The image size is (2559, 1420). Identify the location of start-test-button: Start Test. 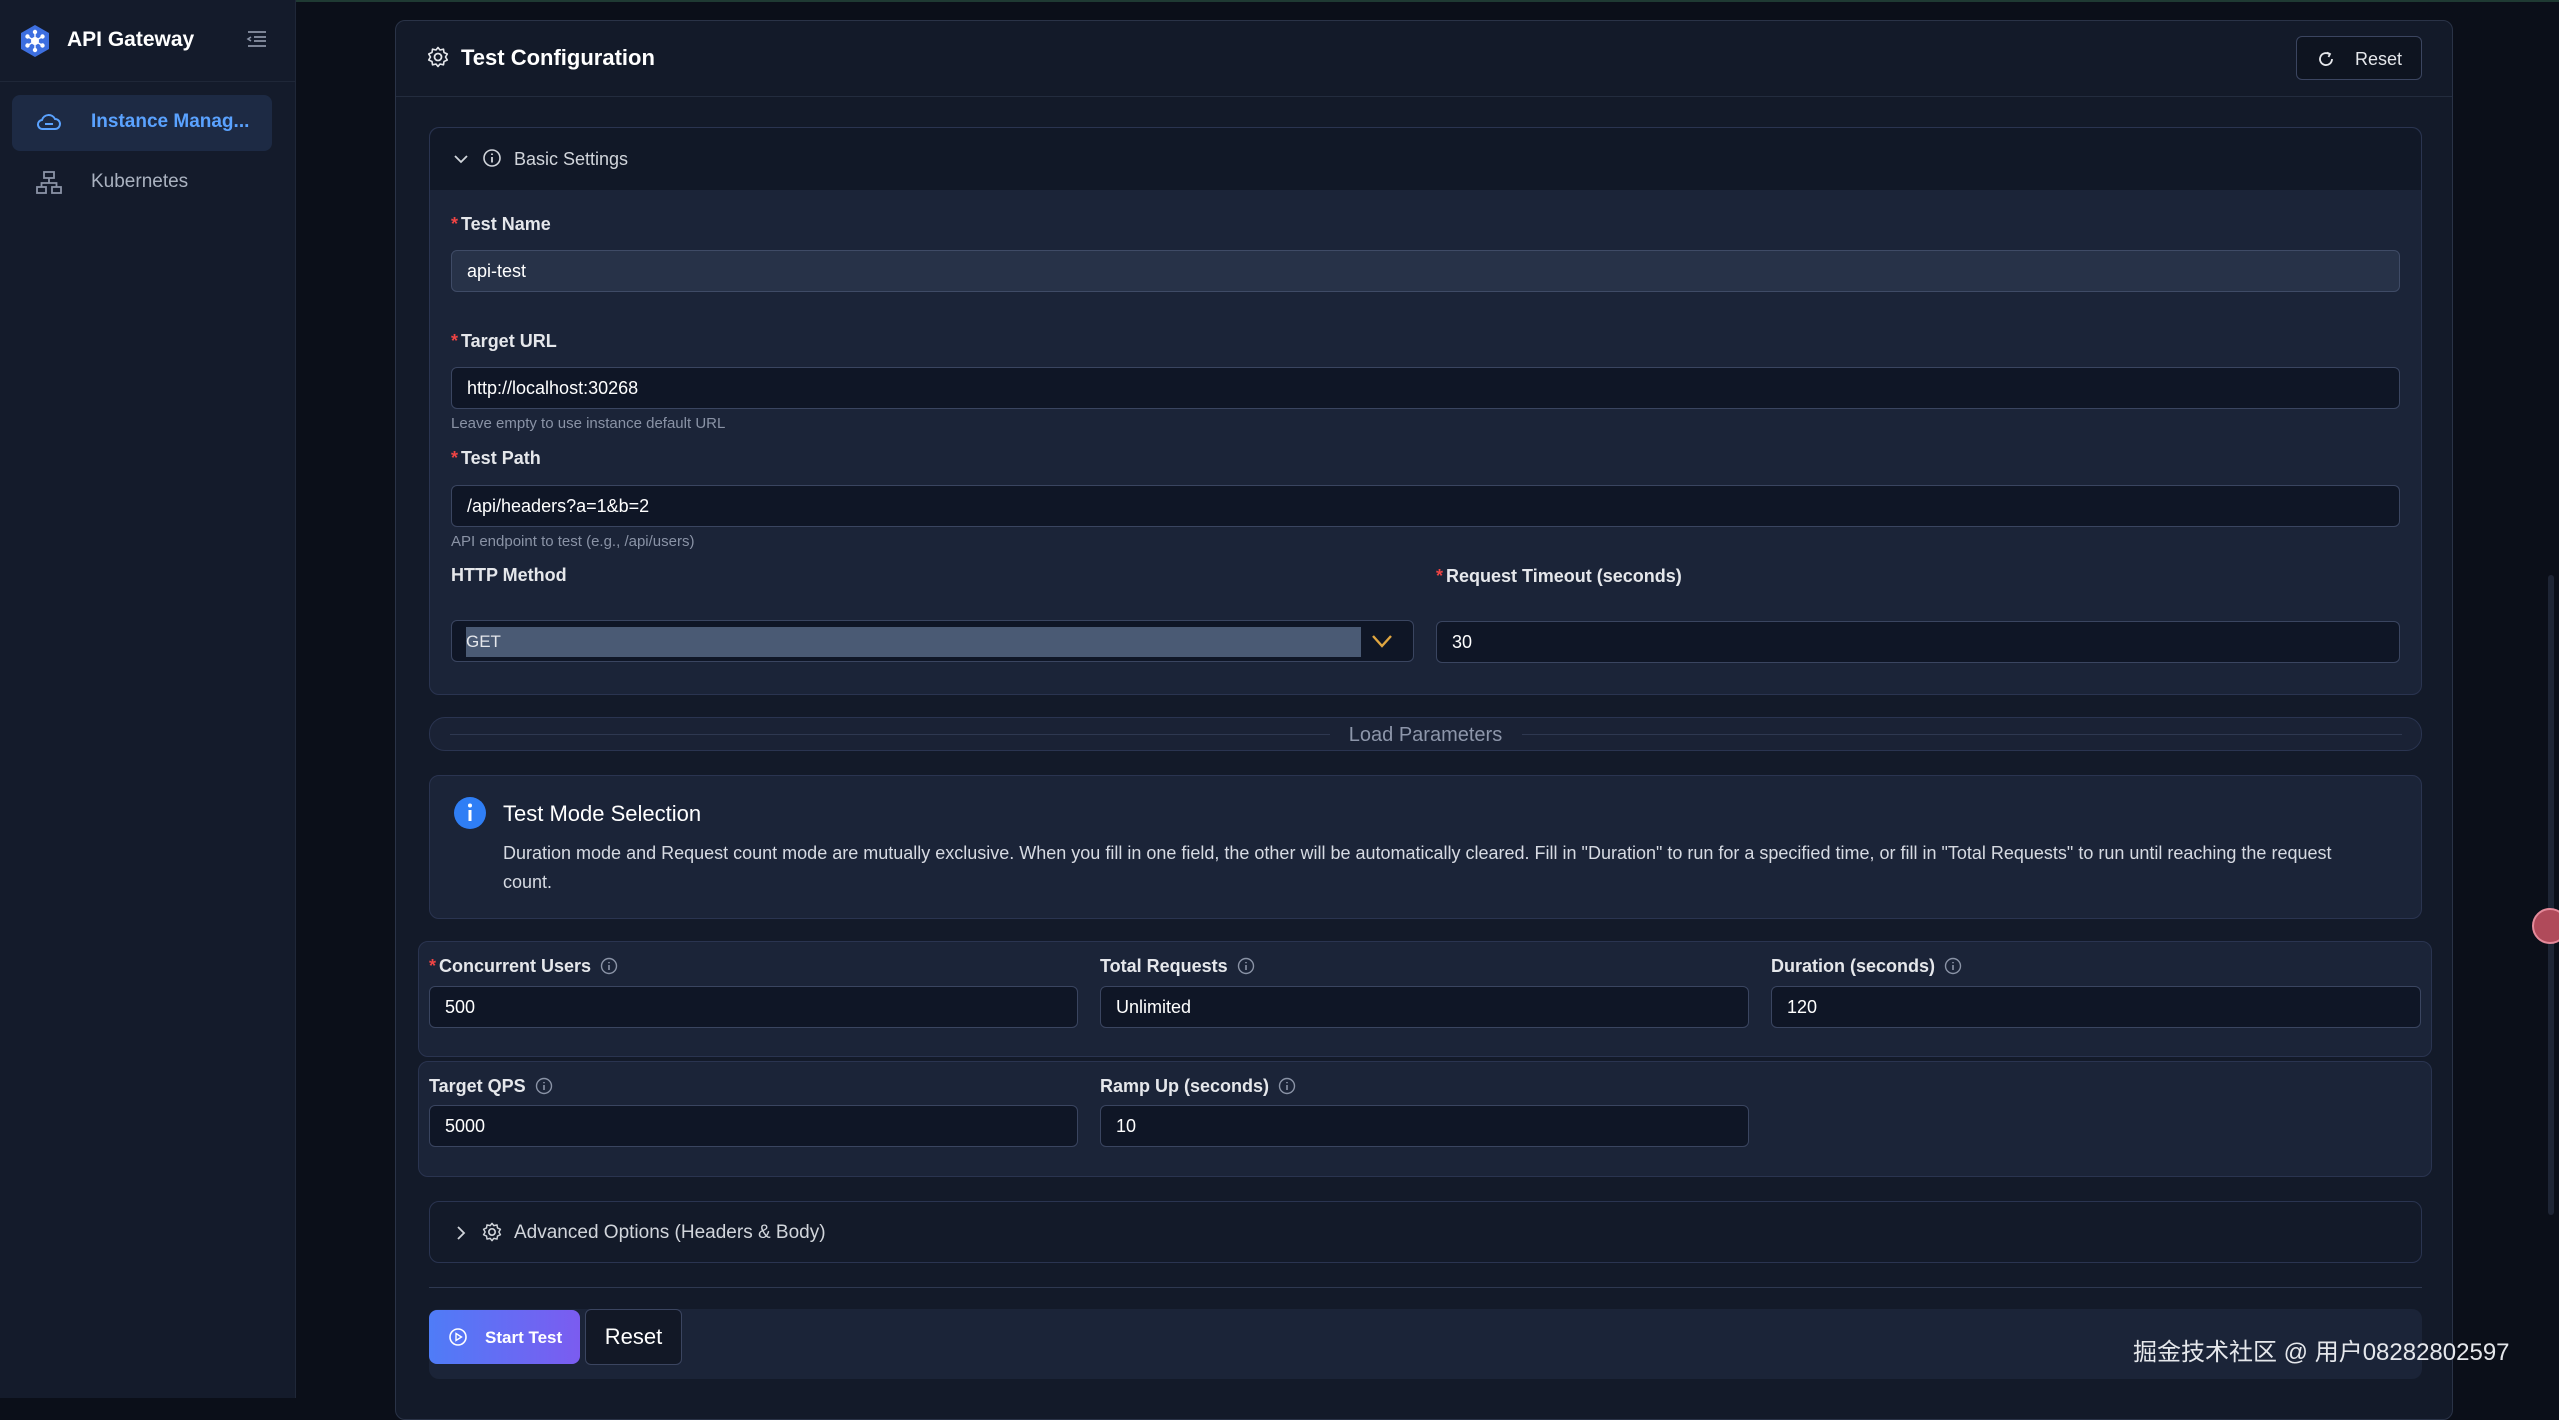
(504, 1337).